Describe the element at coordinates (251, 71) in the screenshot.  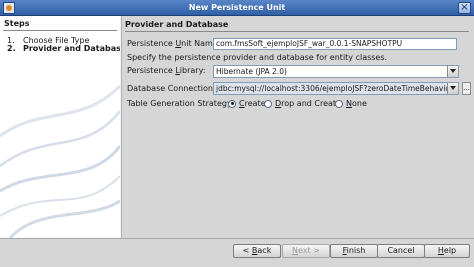
I see `persistence-library-value: Hibernate (JPA 2.0)` at that location.